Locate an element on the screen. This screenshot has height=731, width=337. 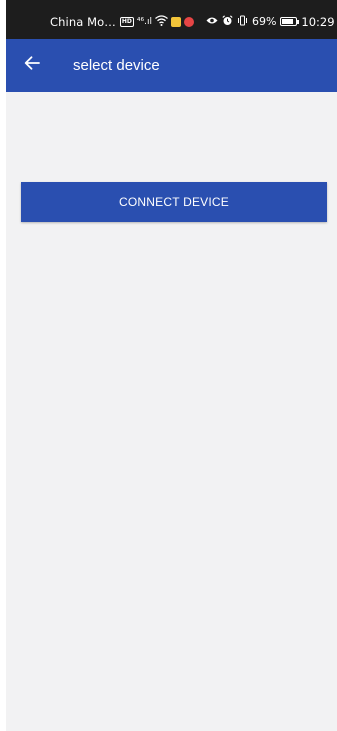
notification-alert-icon is located at coordinates (188, 21).